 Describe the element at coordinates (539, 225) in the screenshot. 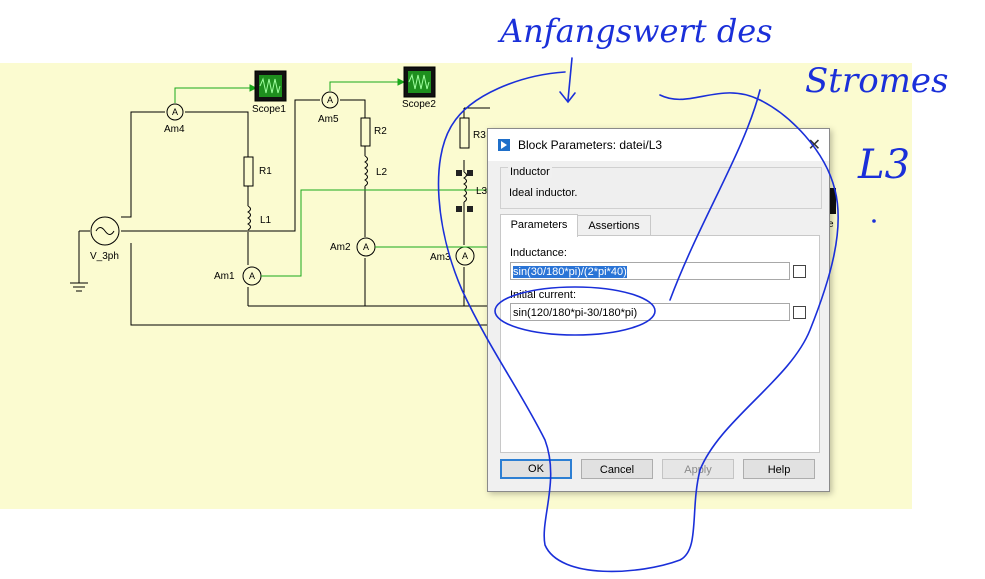

I see `tab-parameters: Parameters` at that location.